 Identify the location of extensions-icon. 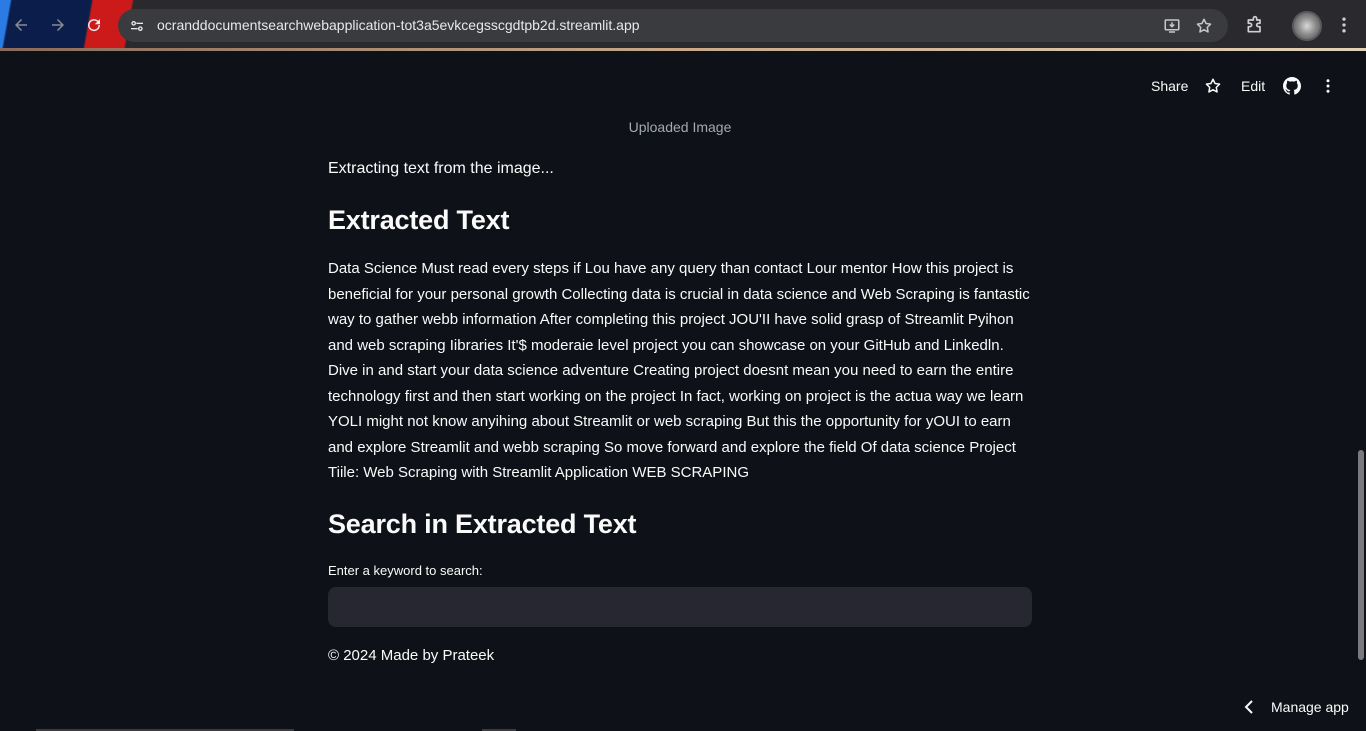
(1255, 25).